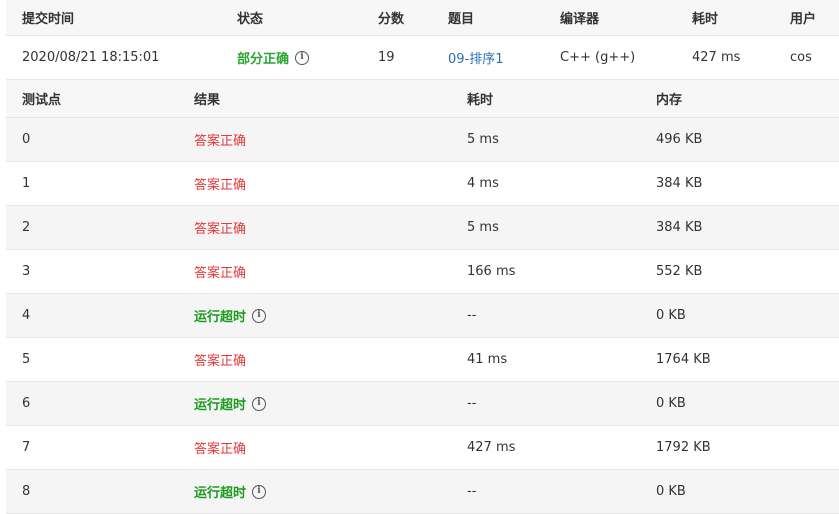 Image resolution: width=839 pixels, height=514 pixels. I want to click on test-point-id: 2, so click(26, 227).